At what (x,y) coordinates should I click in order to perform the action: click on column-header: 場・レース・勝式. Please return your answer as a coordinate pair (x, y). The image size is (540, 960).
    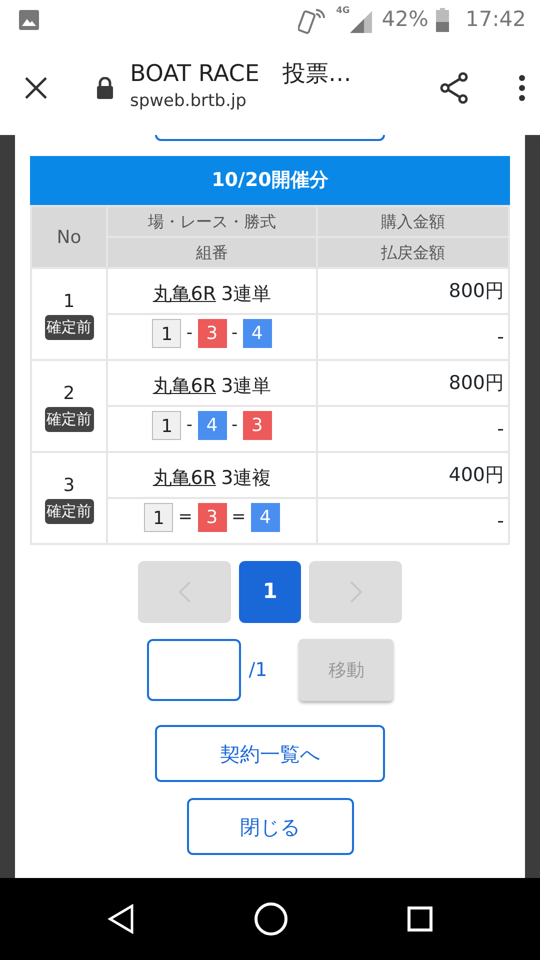
    Looking at the image, I should click on (212, 221).